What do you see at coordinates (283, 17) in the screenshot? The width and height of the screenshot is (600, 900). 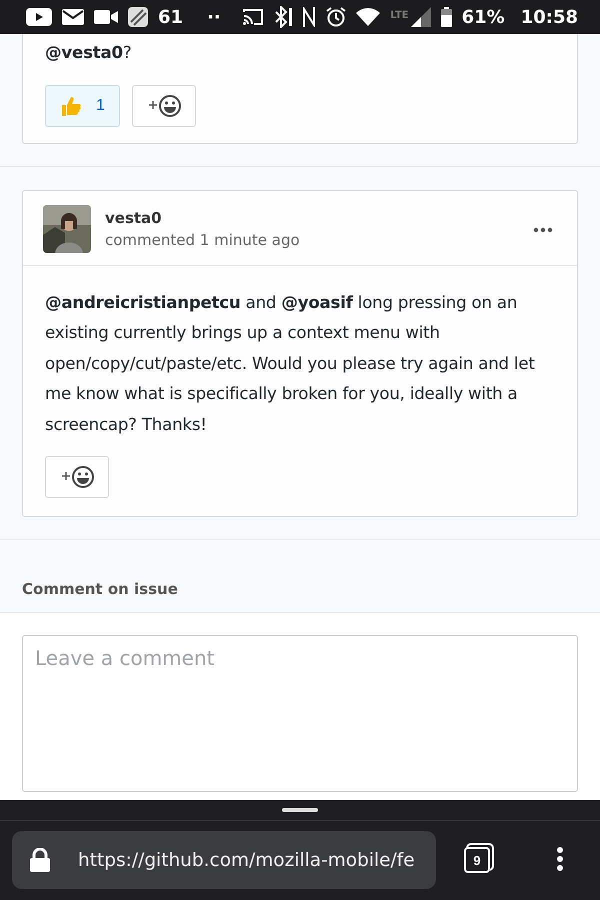 I see `bluetooth-icon` at bounding box center [283, 17].